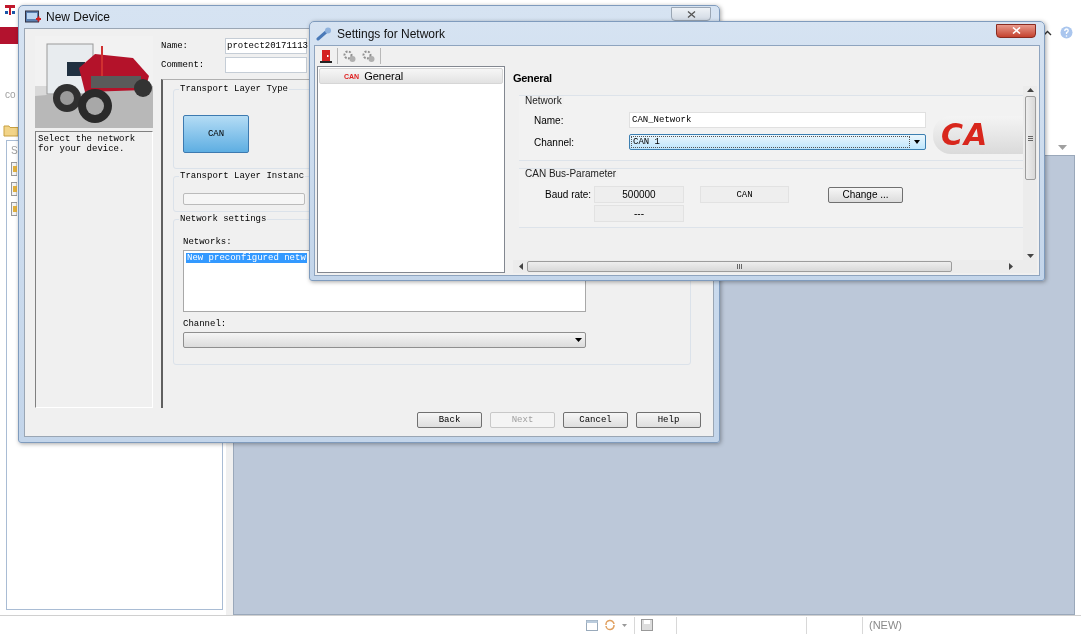 This screenshot has width=1081, height=634. Describe the element at coordinates (78, 17) in the screenshot. I see `window-title: New Device` at that location.